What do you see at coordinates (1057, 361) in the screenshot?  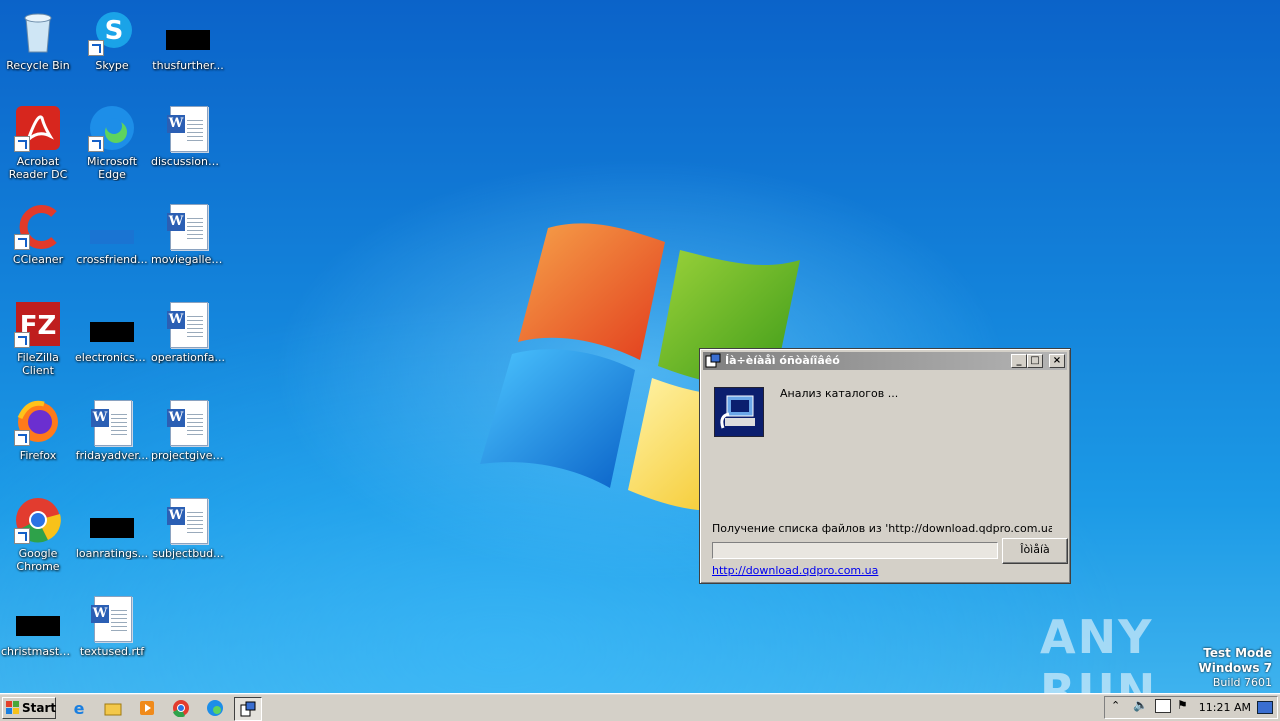 I see `close-button: ×` at bounding box center [1057, 361].